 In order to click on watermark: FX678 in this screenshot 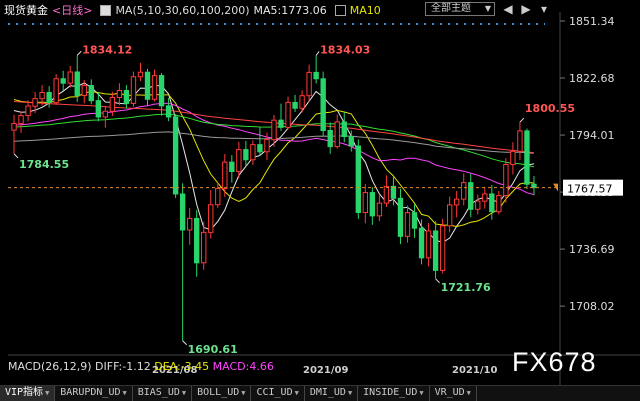, I will do `click(554, 362)`.